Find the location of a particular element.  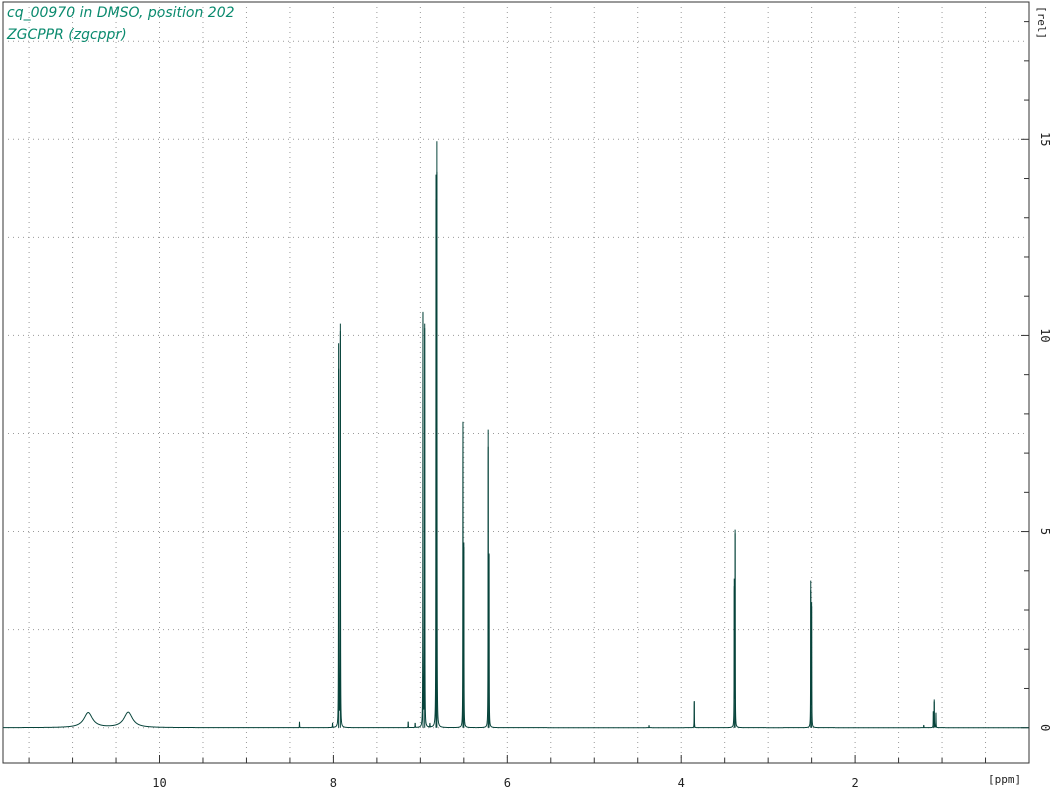

y-tick-label: 10 is located at coordinates (1045, 335).